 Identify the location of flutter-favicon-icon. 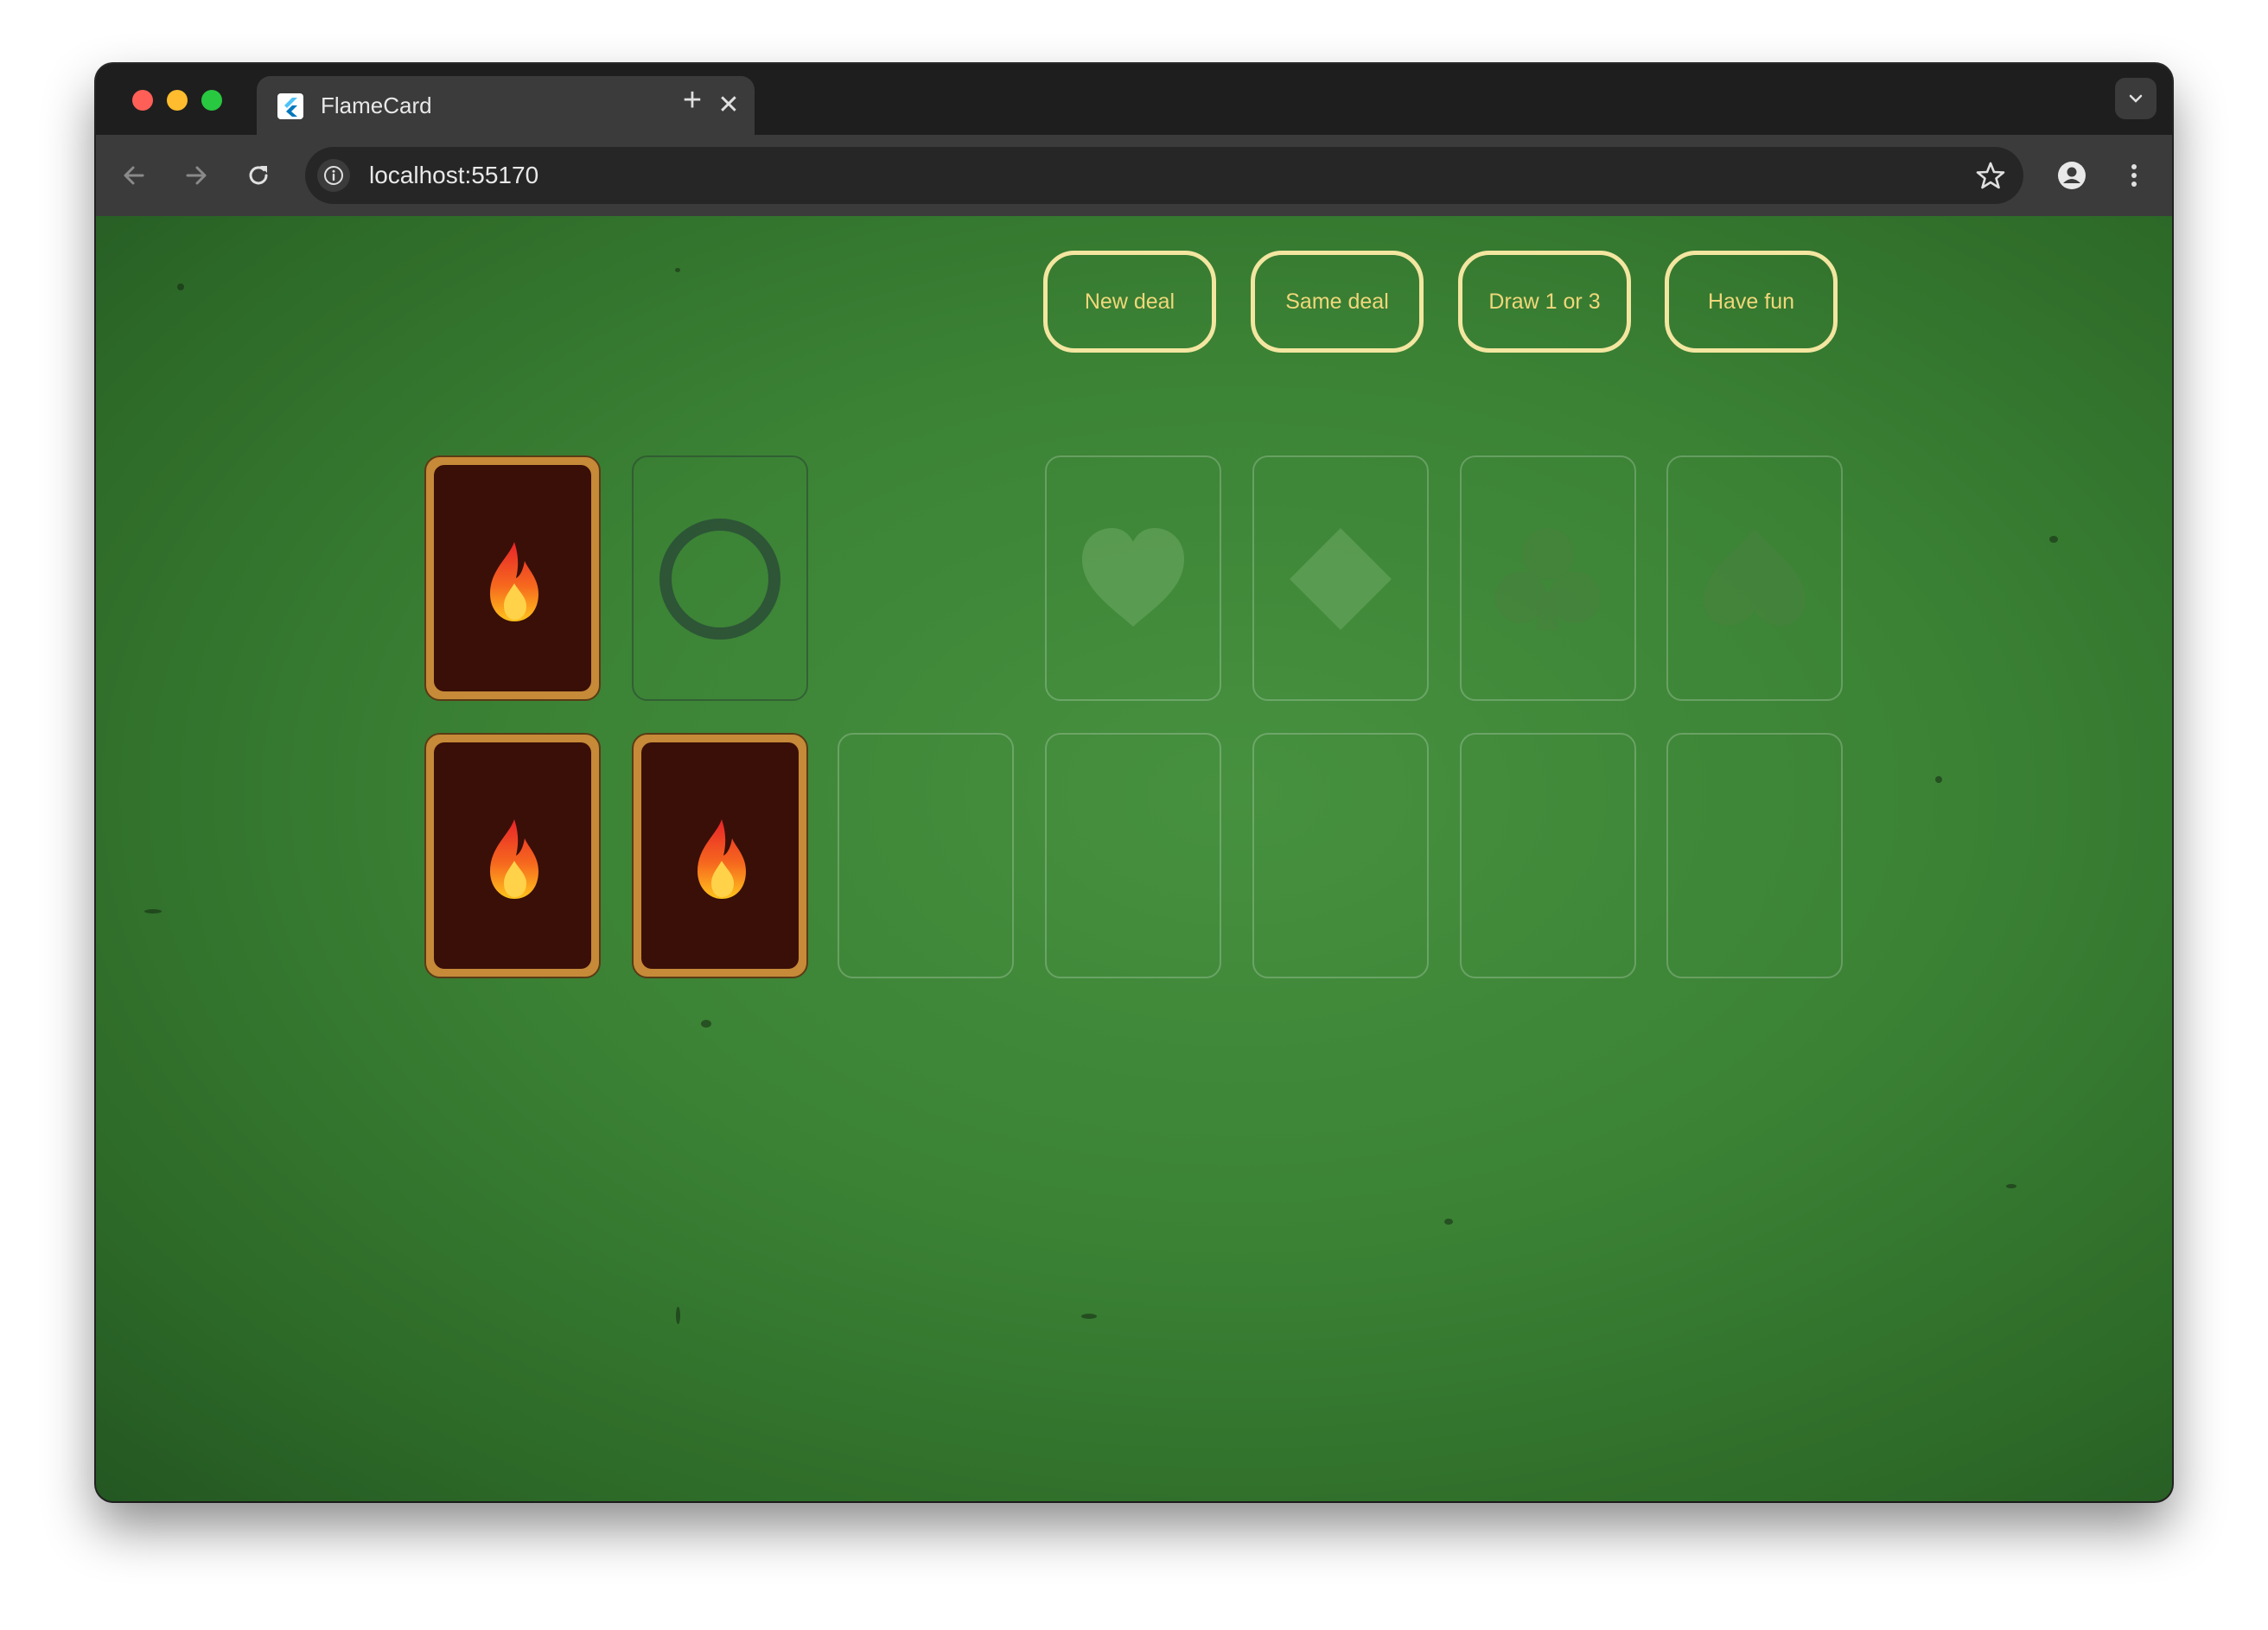
(290, 106).